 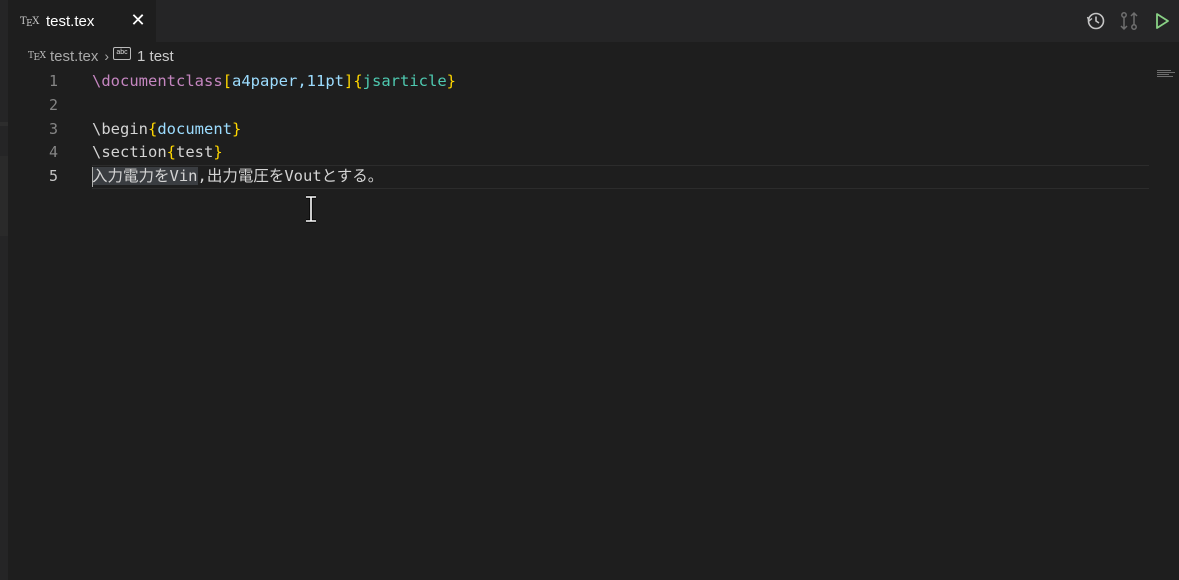 I want to click on breadcrumb-file: test.tex, so click(x=74, y=56).